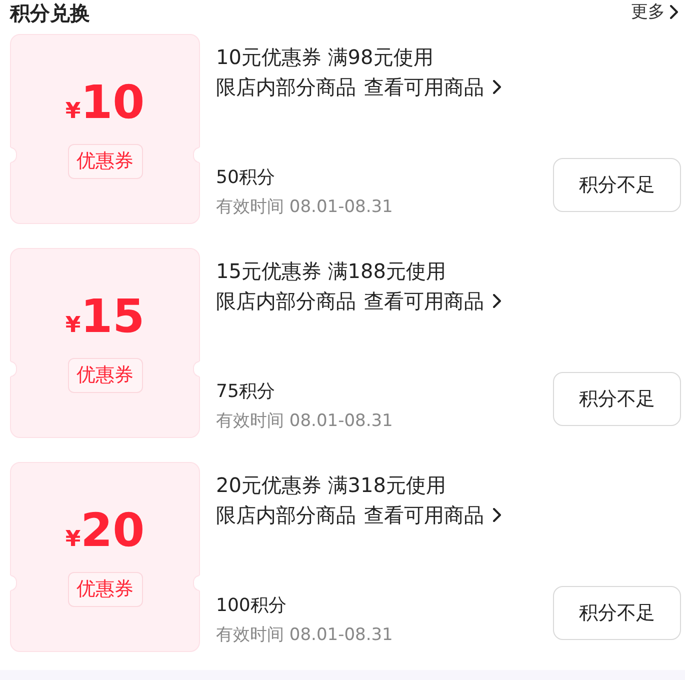 The image size is (685, 680). I want to click on more-link: 更多, so click(648, 12).